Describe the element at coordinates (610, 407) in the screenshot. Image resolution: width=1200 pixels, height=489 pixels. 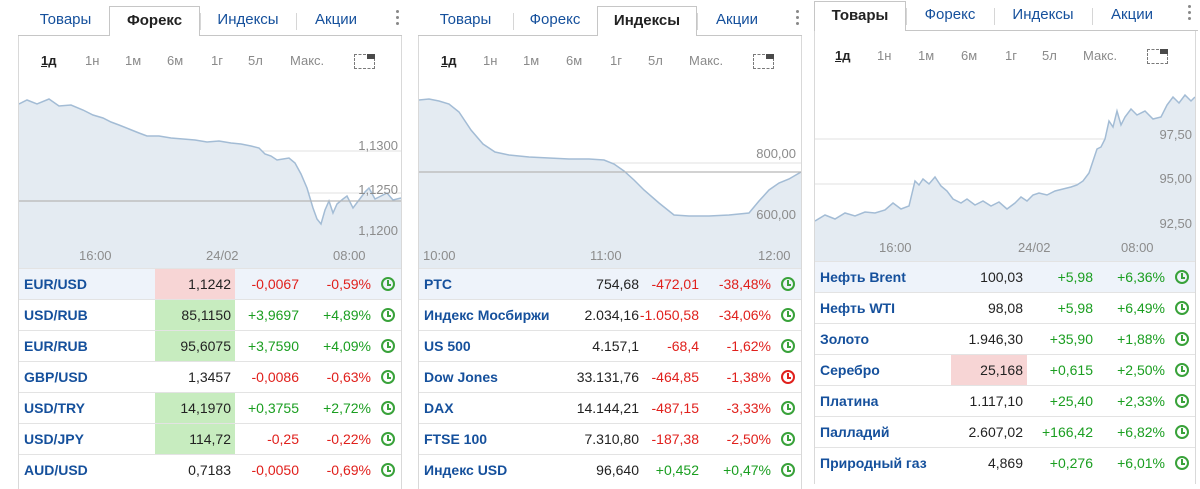
I see `table-row: DAX 14.144,21 -487,15 -3,33%` at that location.